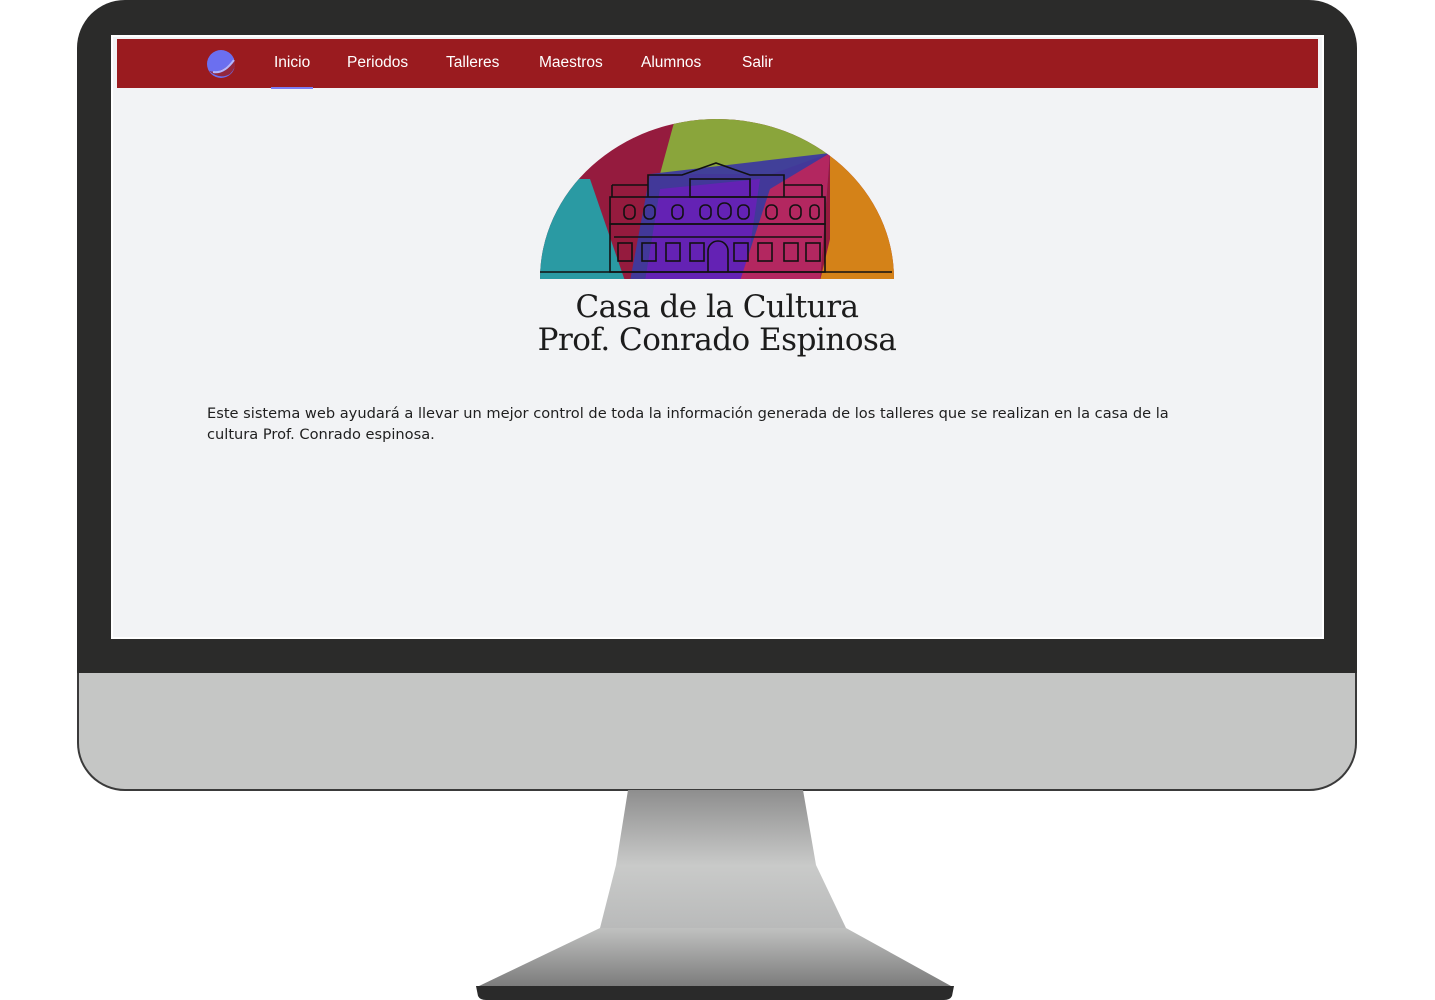 This screenshot has height=1000, width=1435. I want to click on nav-item-alumnos: Alumnos, so click(671, 63).